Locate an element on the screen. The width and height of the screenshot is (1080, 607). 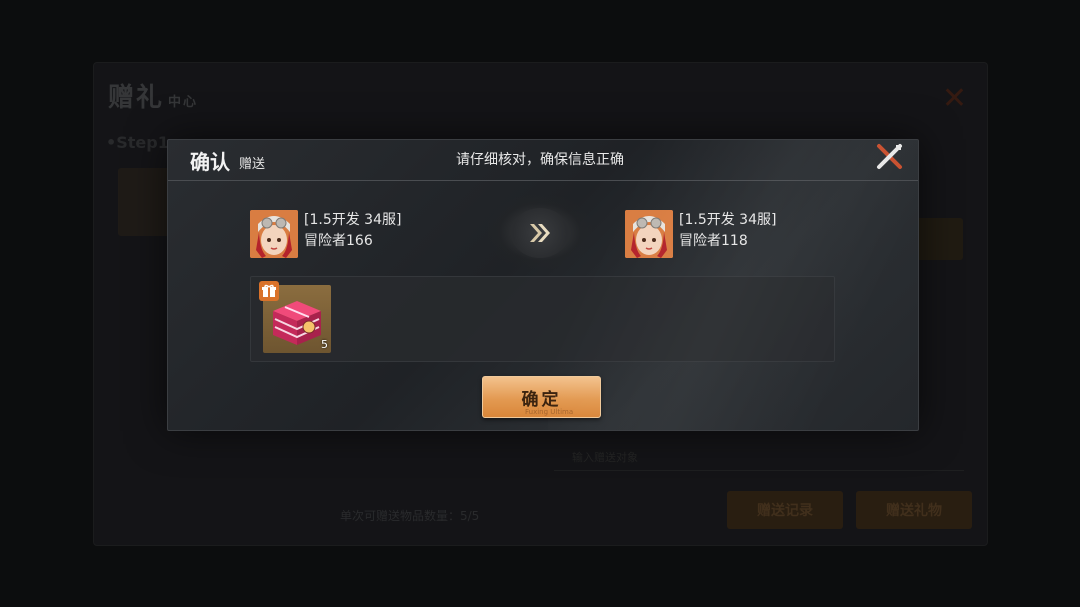
recipient-server: [1.5开发 34服] is located at coordinates (728, 220).